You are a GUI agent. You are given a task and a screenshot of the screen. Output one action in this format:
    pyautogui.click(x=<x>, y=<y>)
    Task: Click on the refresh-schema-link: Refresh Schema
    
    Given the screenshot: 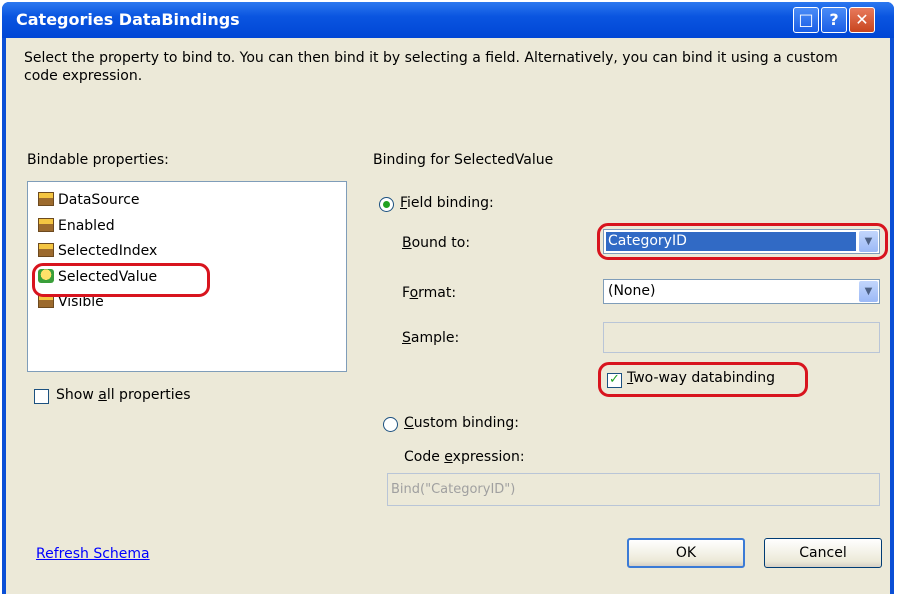 What is the action you would take?
    pyautogui.click(x=93, y=554)
    